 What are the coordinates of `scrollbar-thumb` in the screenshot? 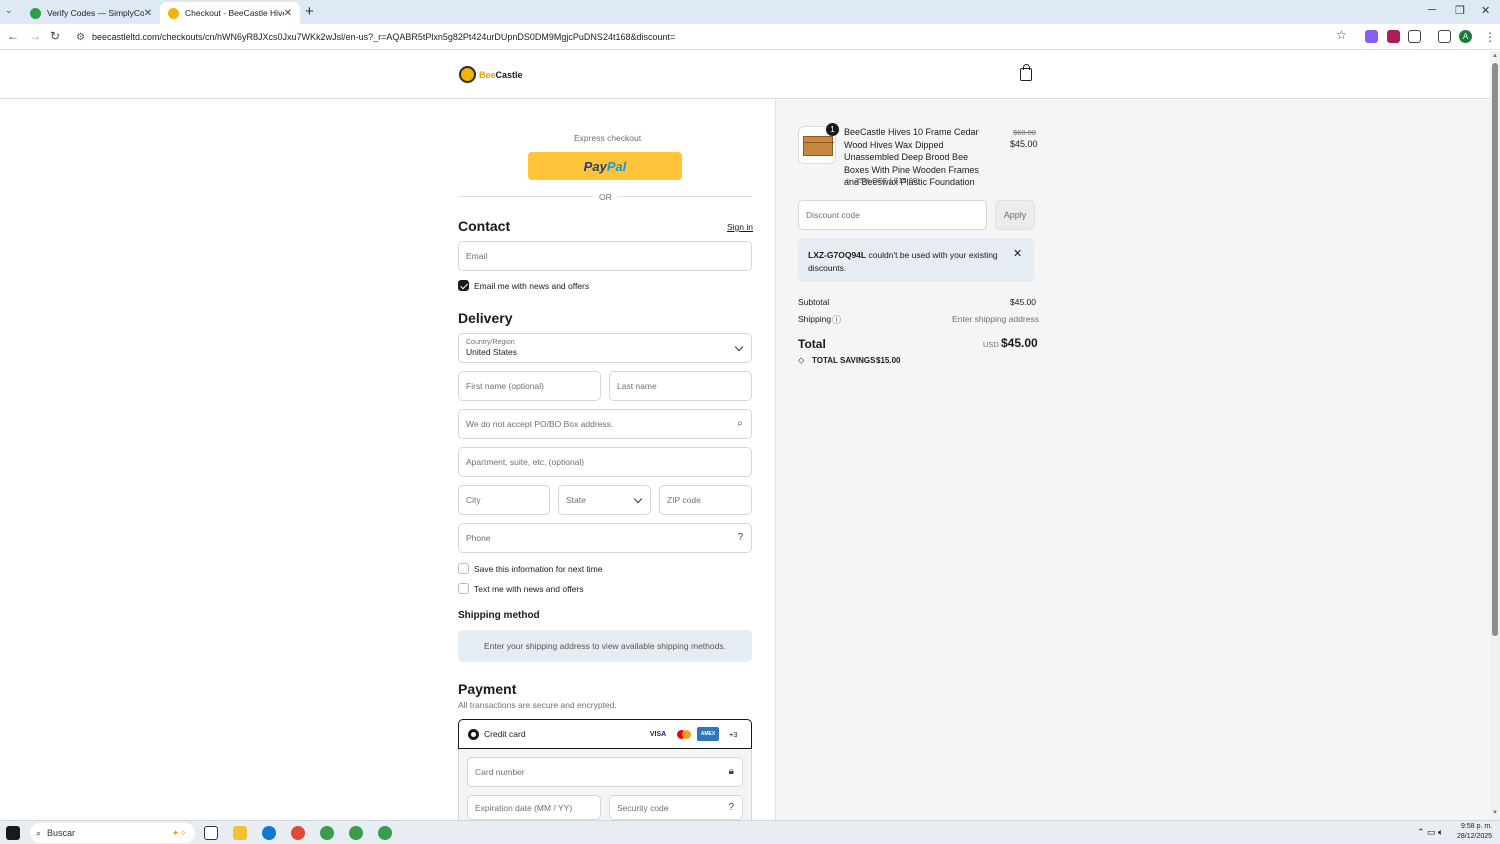 It's located at (1495, 349).